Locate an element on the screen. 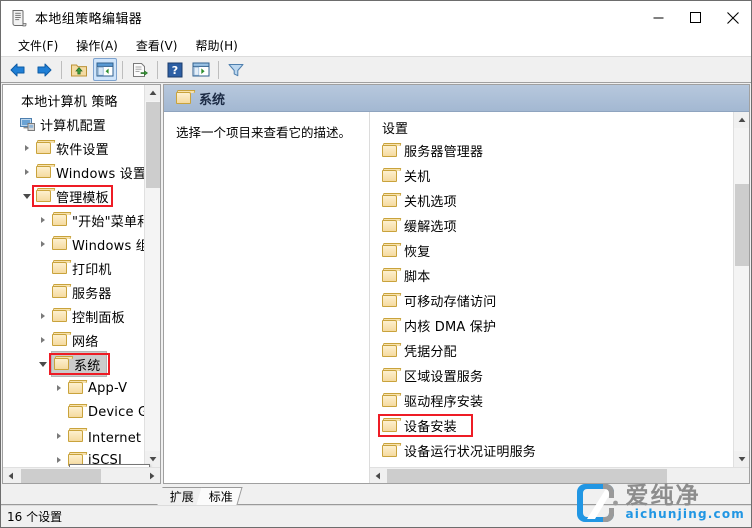 The height and width of the screenshot is (528, 752). settings-list-item: 服务器管理器 is located at coordinates (551, 150).